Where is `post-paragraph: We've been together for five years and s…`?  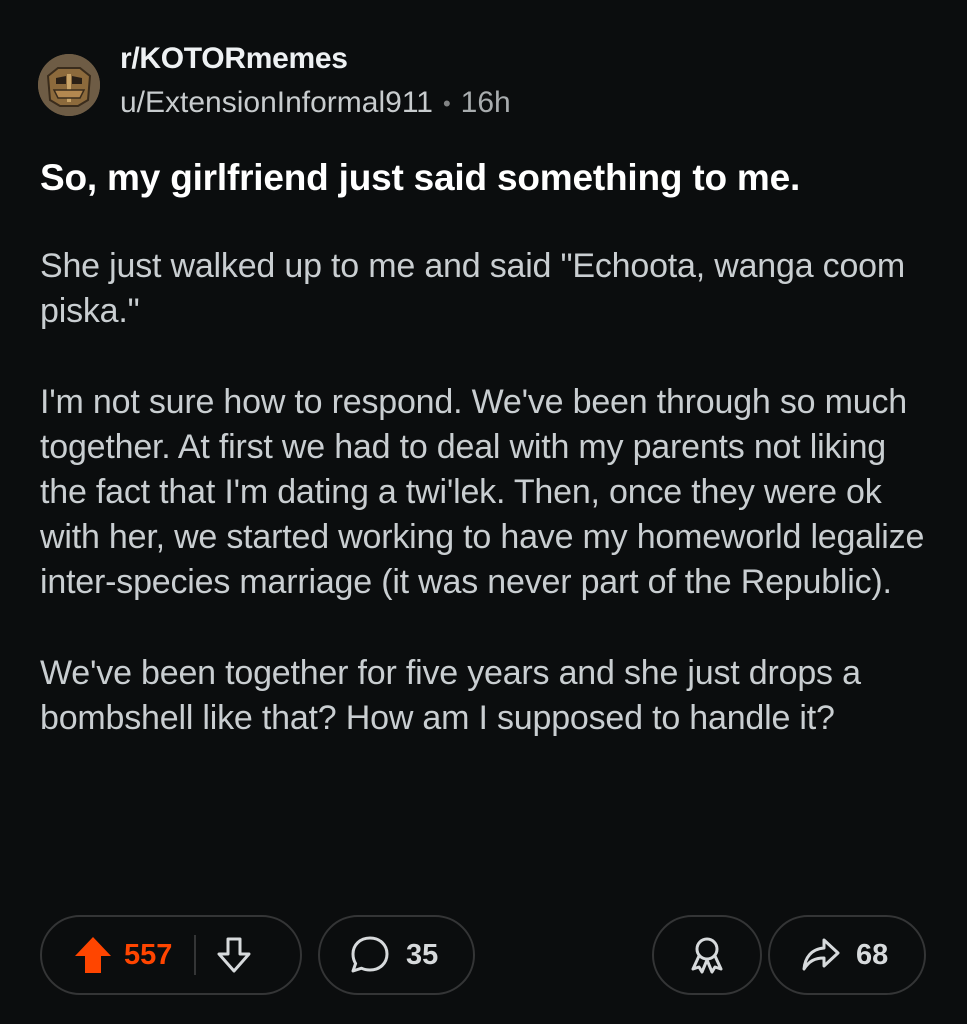 post-paragraph: We've been together for five years and s… is located at coordinates (450, 695).